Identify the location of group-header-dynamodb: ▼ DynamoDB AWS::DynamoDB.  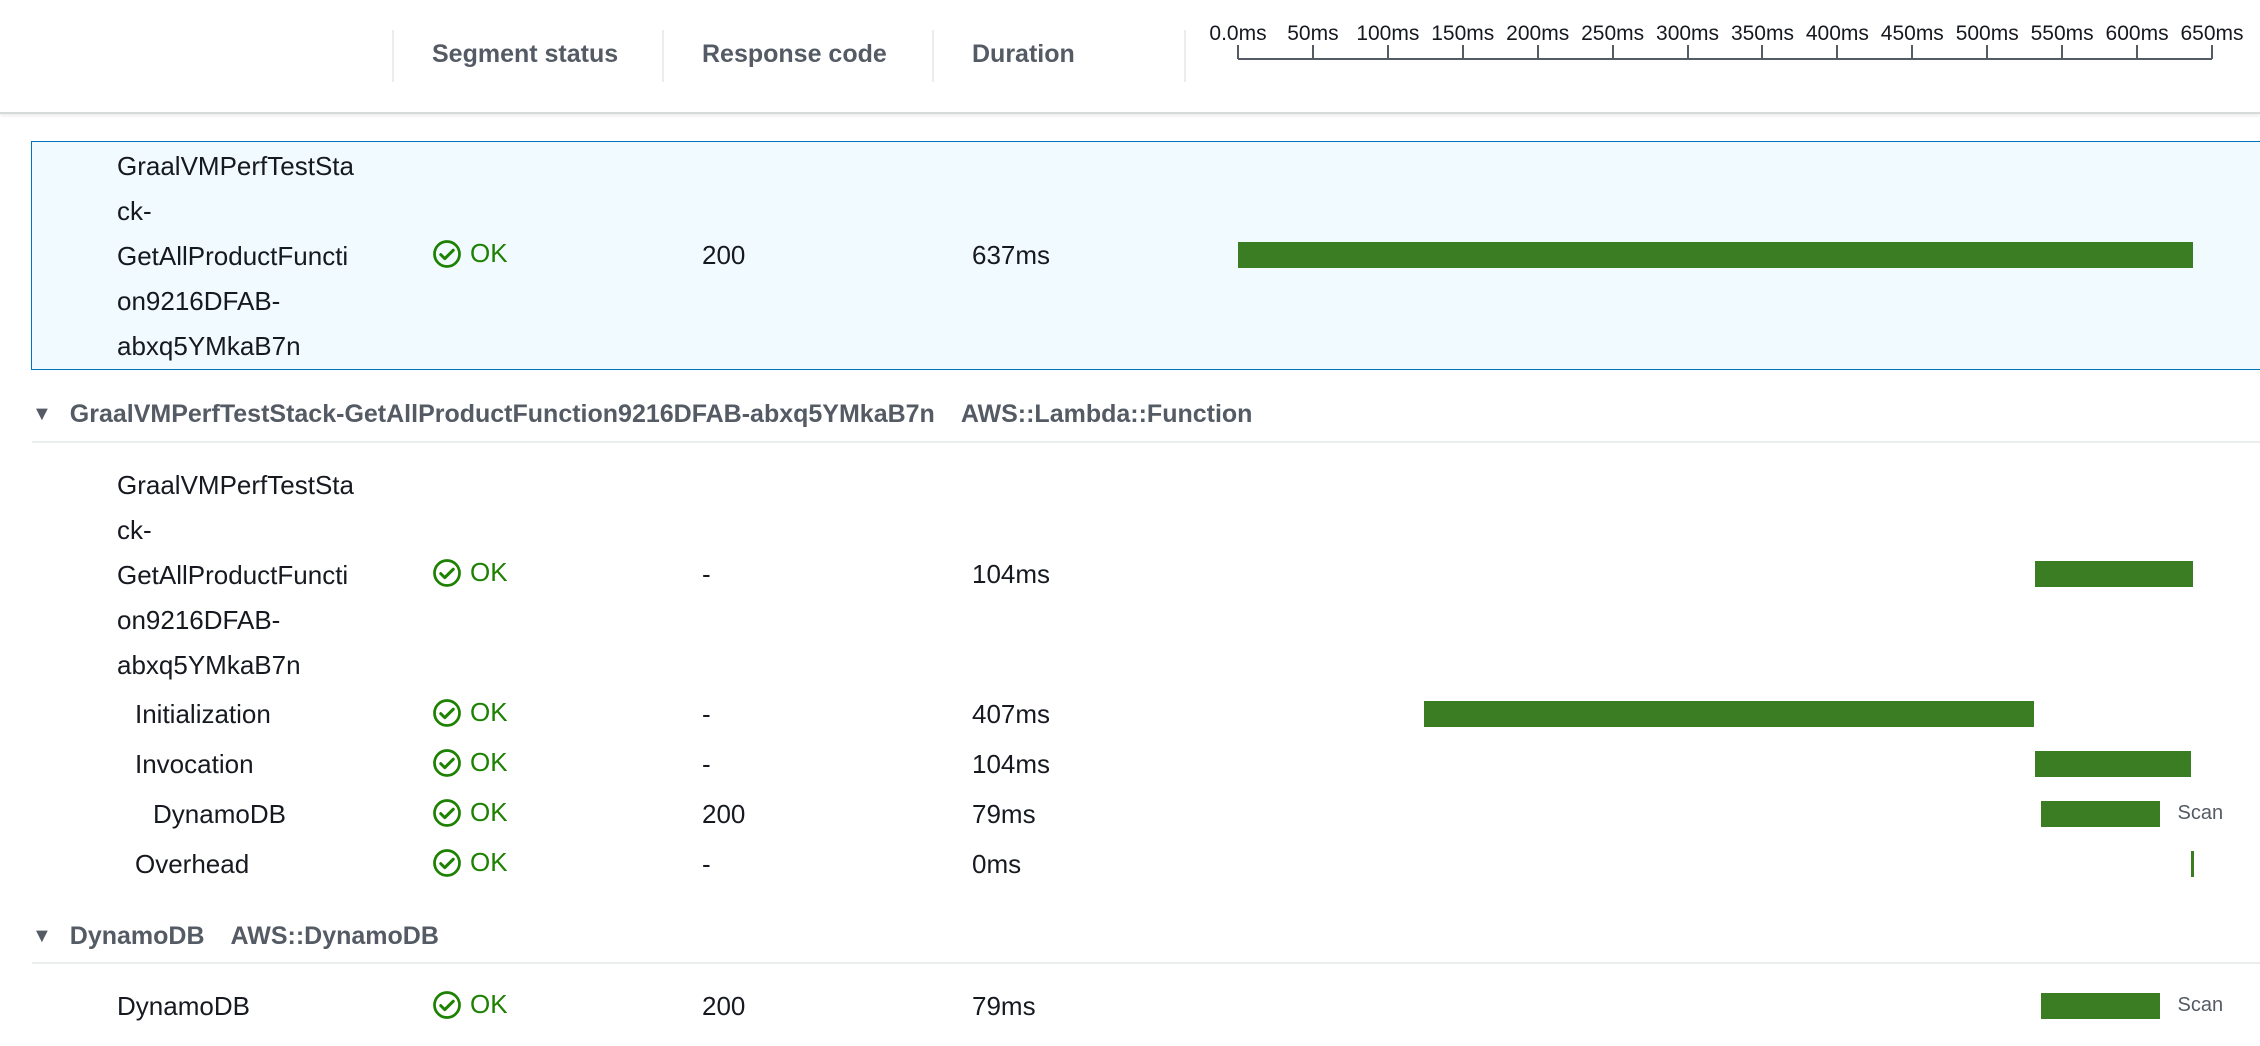
(235, 936).